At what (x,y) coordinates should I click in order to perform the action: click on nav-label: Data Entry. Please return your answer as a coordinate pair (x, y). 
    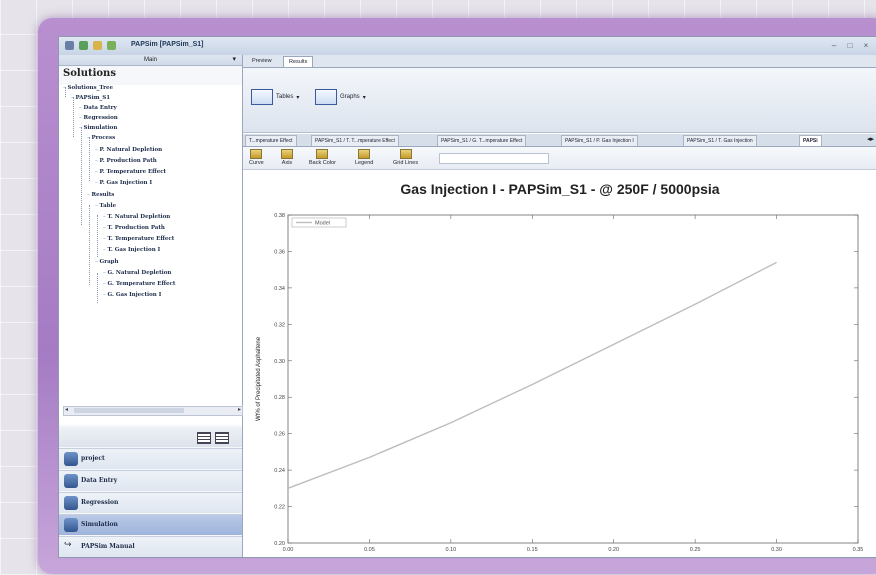
    Looking at the image, I should click on (99, 480).